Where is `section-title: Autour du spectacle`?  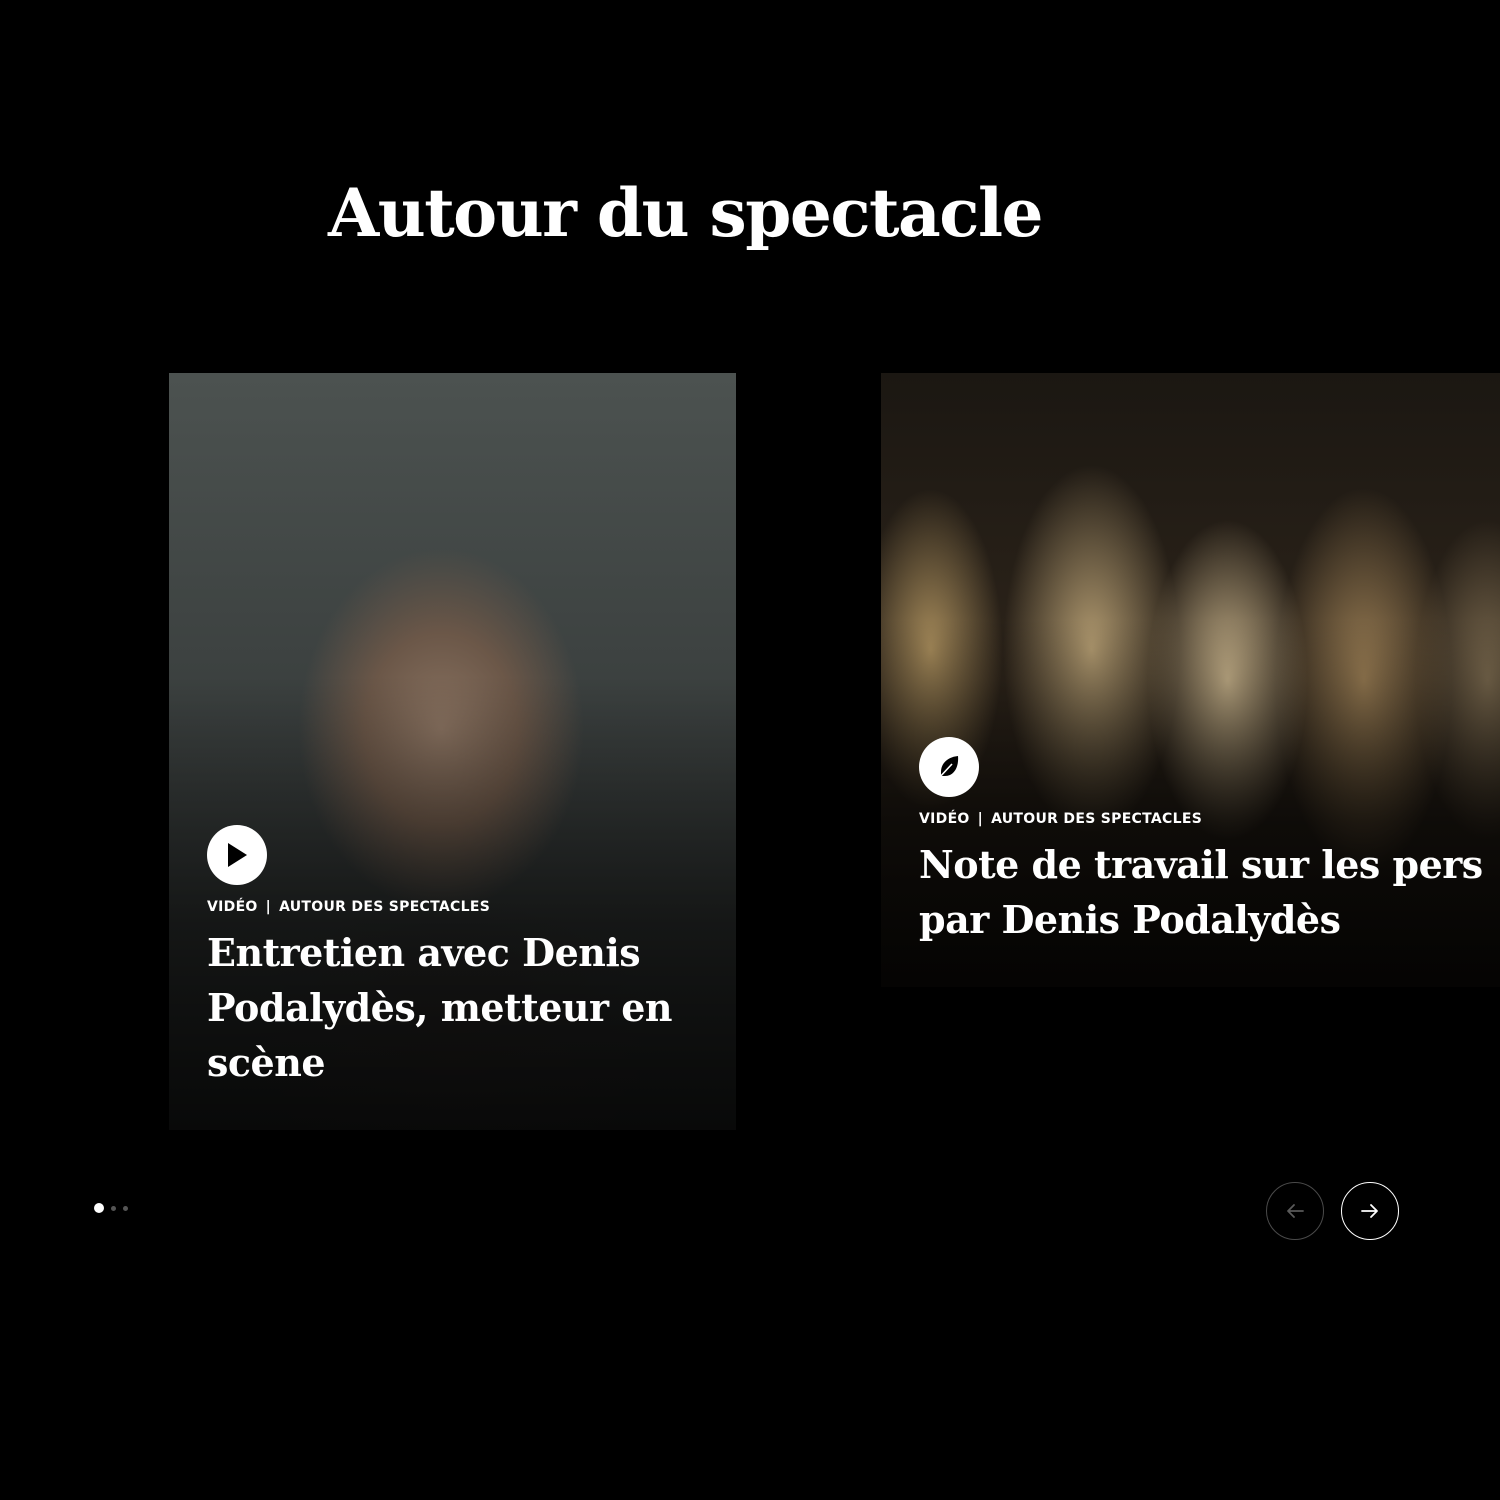 section-title: Autour du spectacle is located at coordinates (686, 213).